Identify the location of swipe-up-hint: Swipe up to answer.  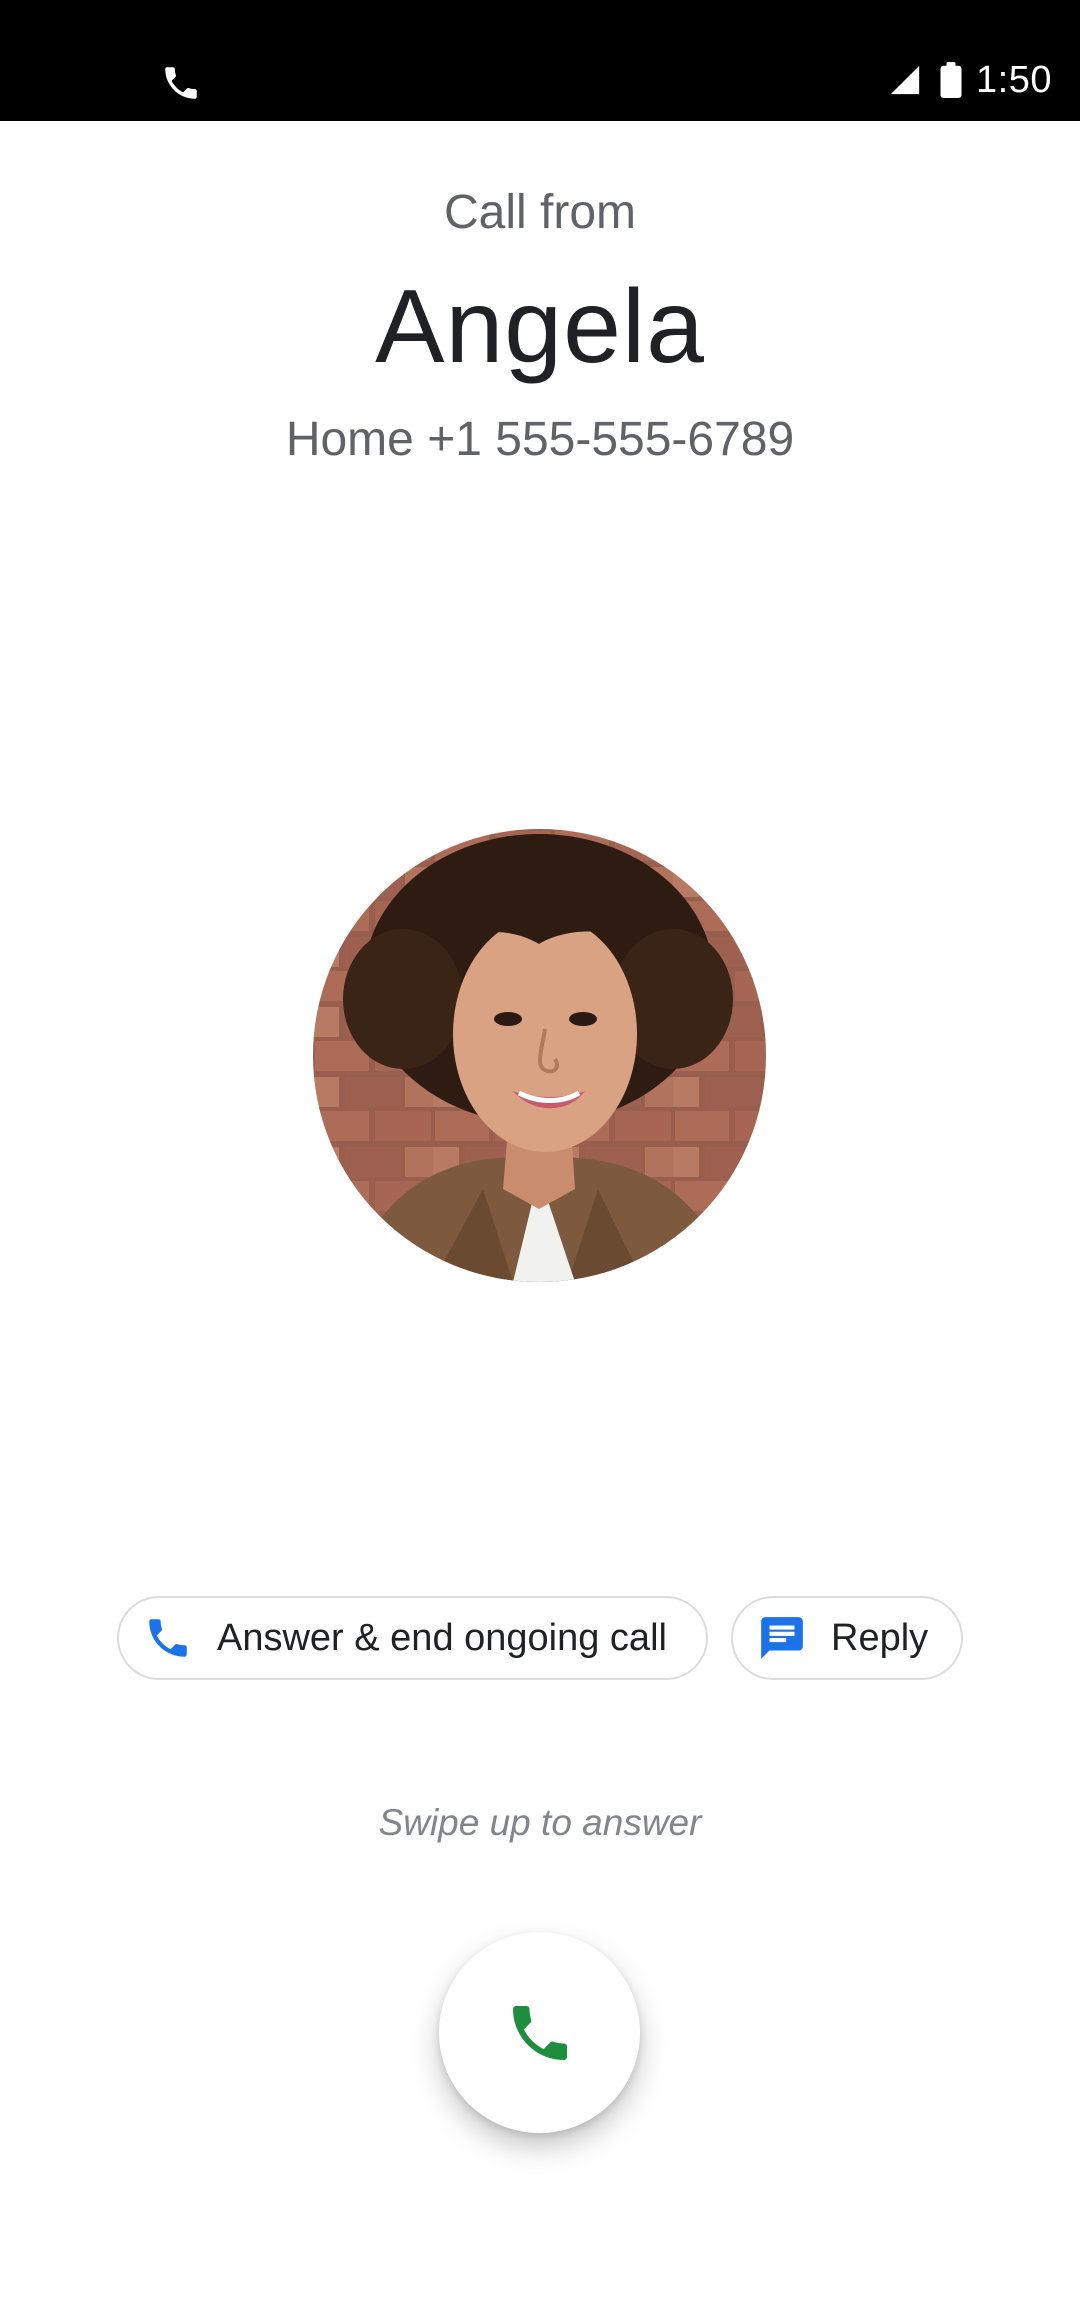
(540, 1822).